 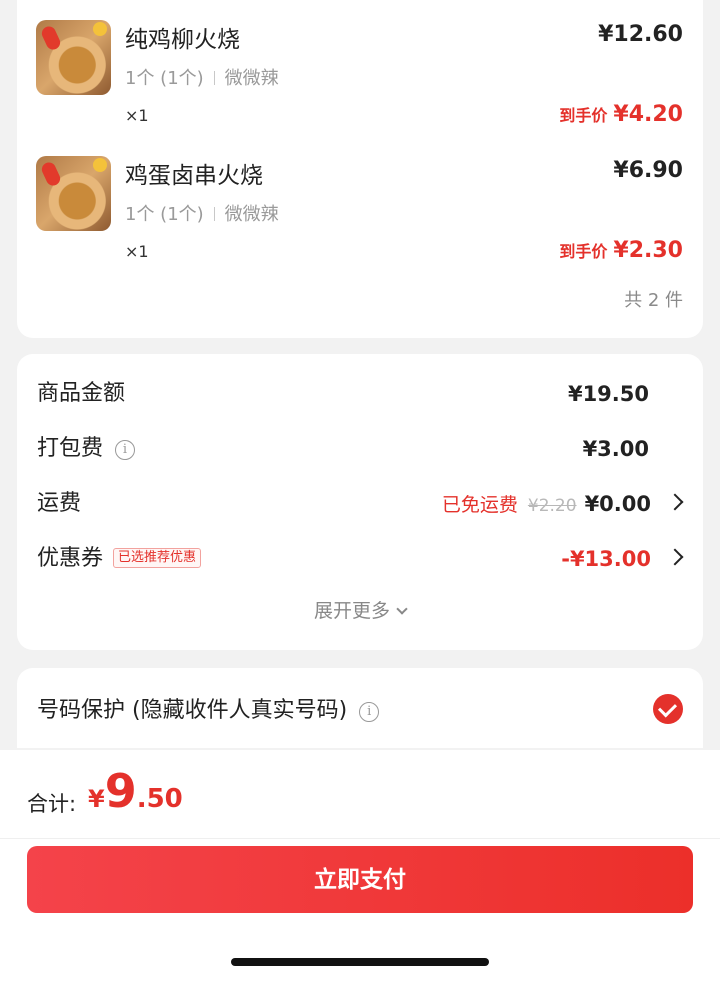 I want to click on free-shipping-note: 已免运费, so click(x=479, y=505).